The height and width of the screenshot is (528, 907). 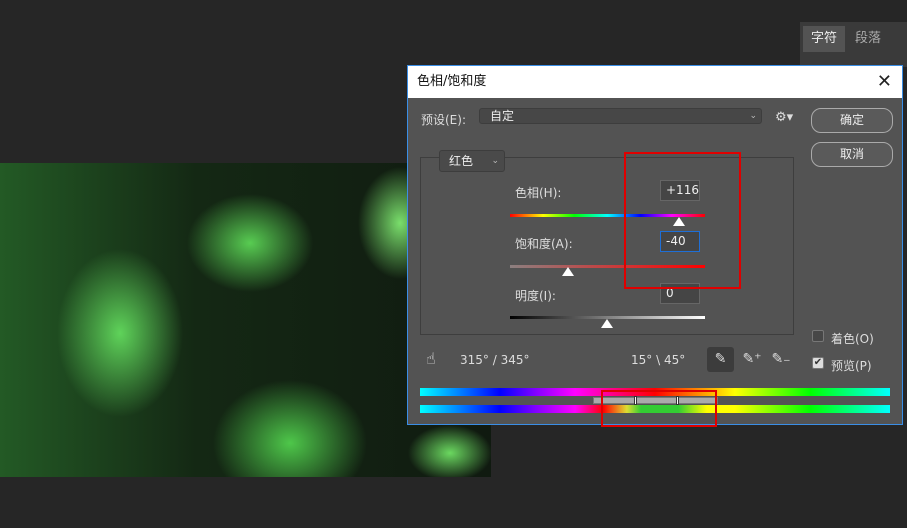 What do you see at coordinates (720, 359) in the screenshot?
I see `eyedropper-icon: ✎` at bounding box center [720, 359].